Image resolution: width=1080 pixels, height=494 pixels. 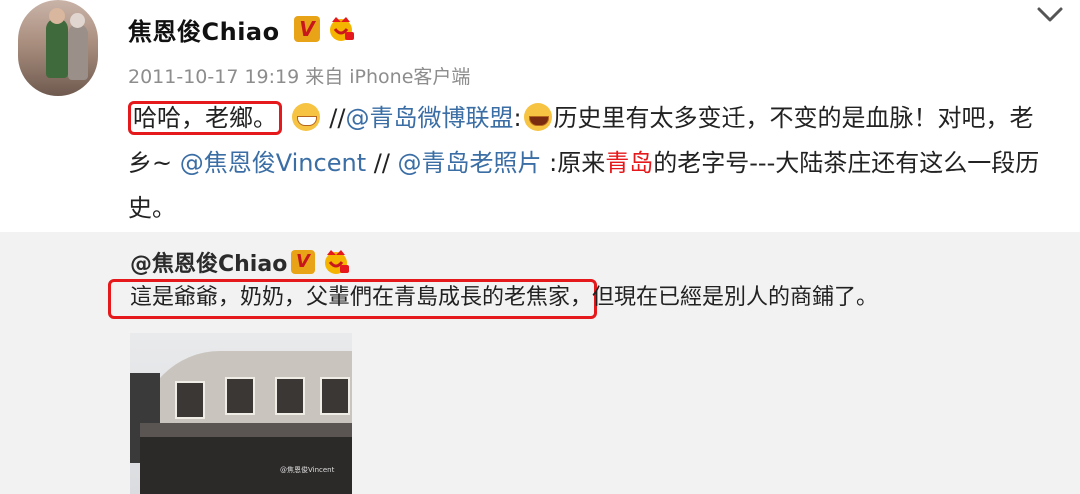 I want to click on repost-author-link: @焦恩俊Chiao, so click(x=208, y=262).